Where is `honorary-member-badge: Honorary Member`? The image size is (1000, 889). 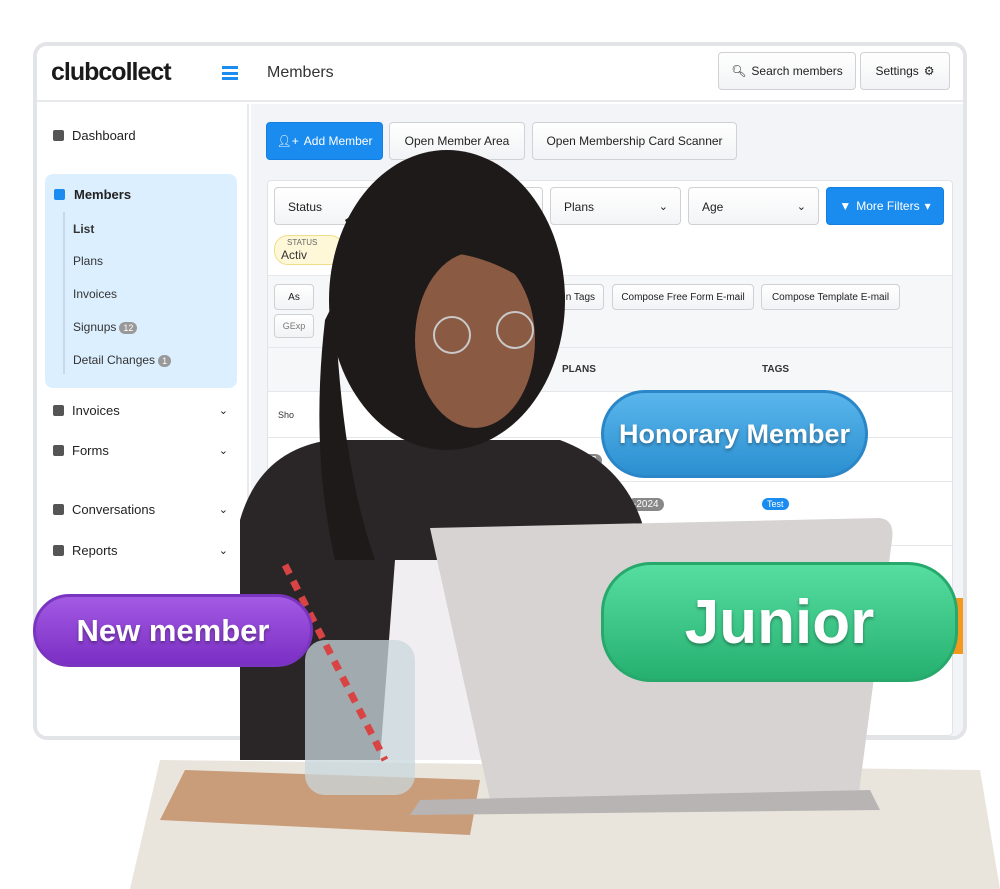 honorary-member-badge: Honorary Member is located at coordinates (734, 434).